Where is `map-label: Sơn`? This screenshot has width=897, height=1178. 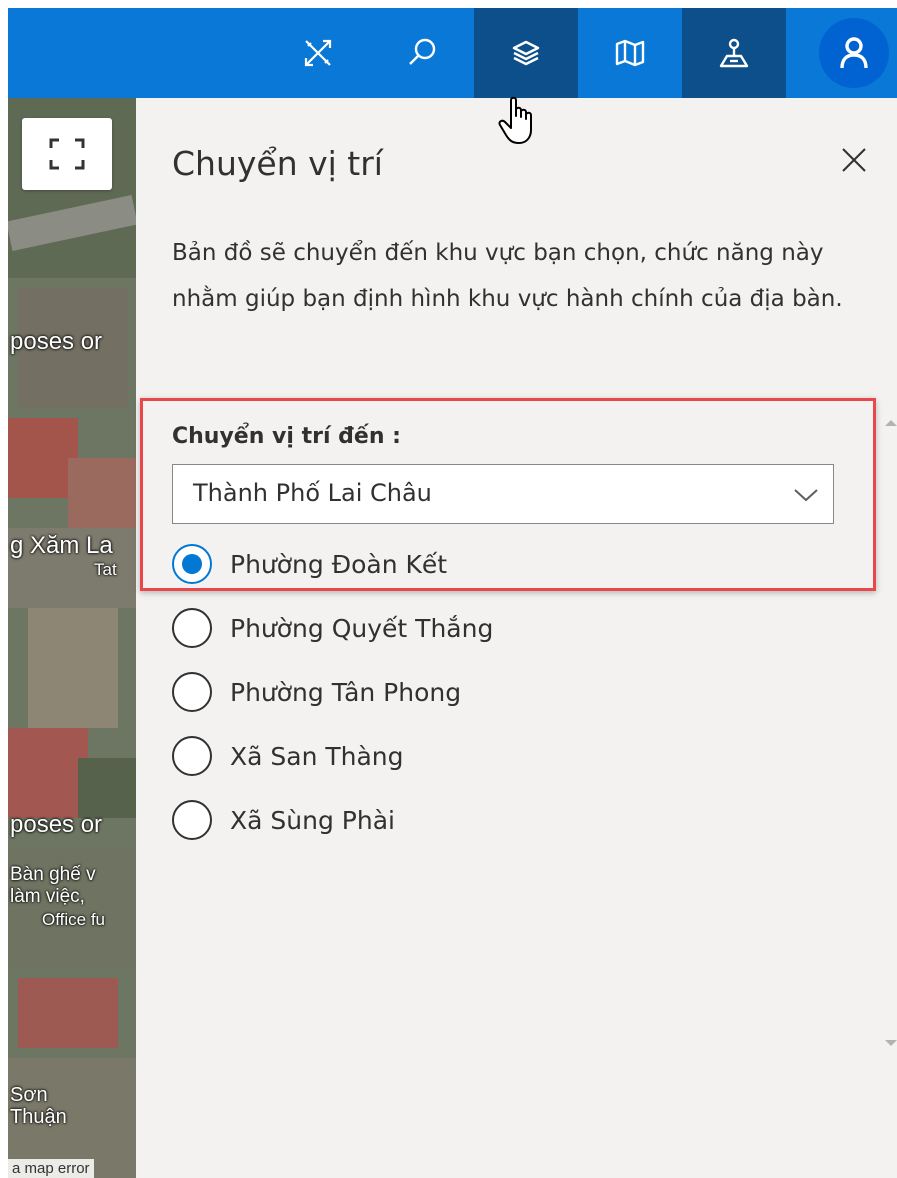
map-label: Sơn is located at coordinates (29, 1095).